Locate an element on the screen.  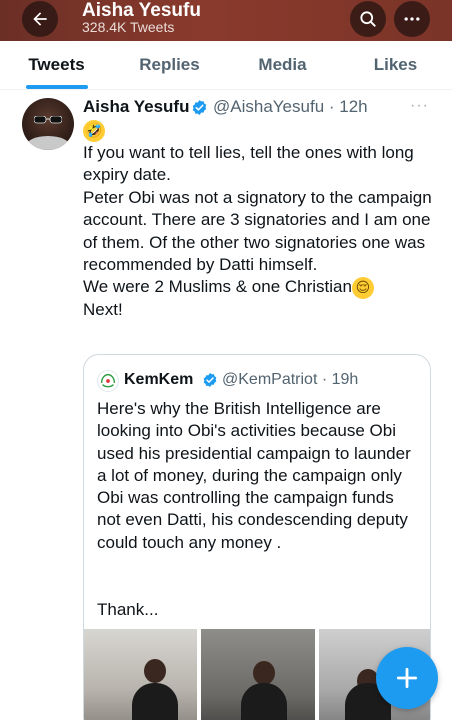
avatar is located at coordinates (48, 124).